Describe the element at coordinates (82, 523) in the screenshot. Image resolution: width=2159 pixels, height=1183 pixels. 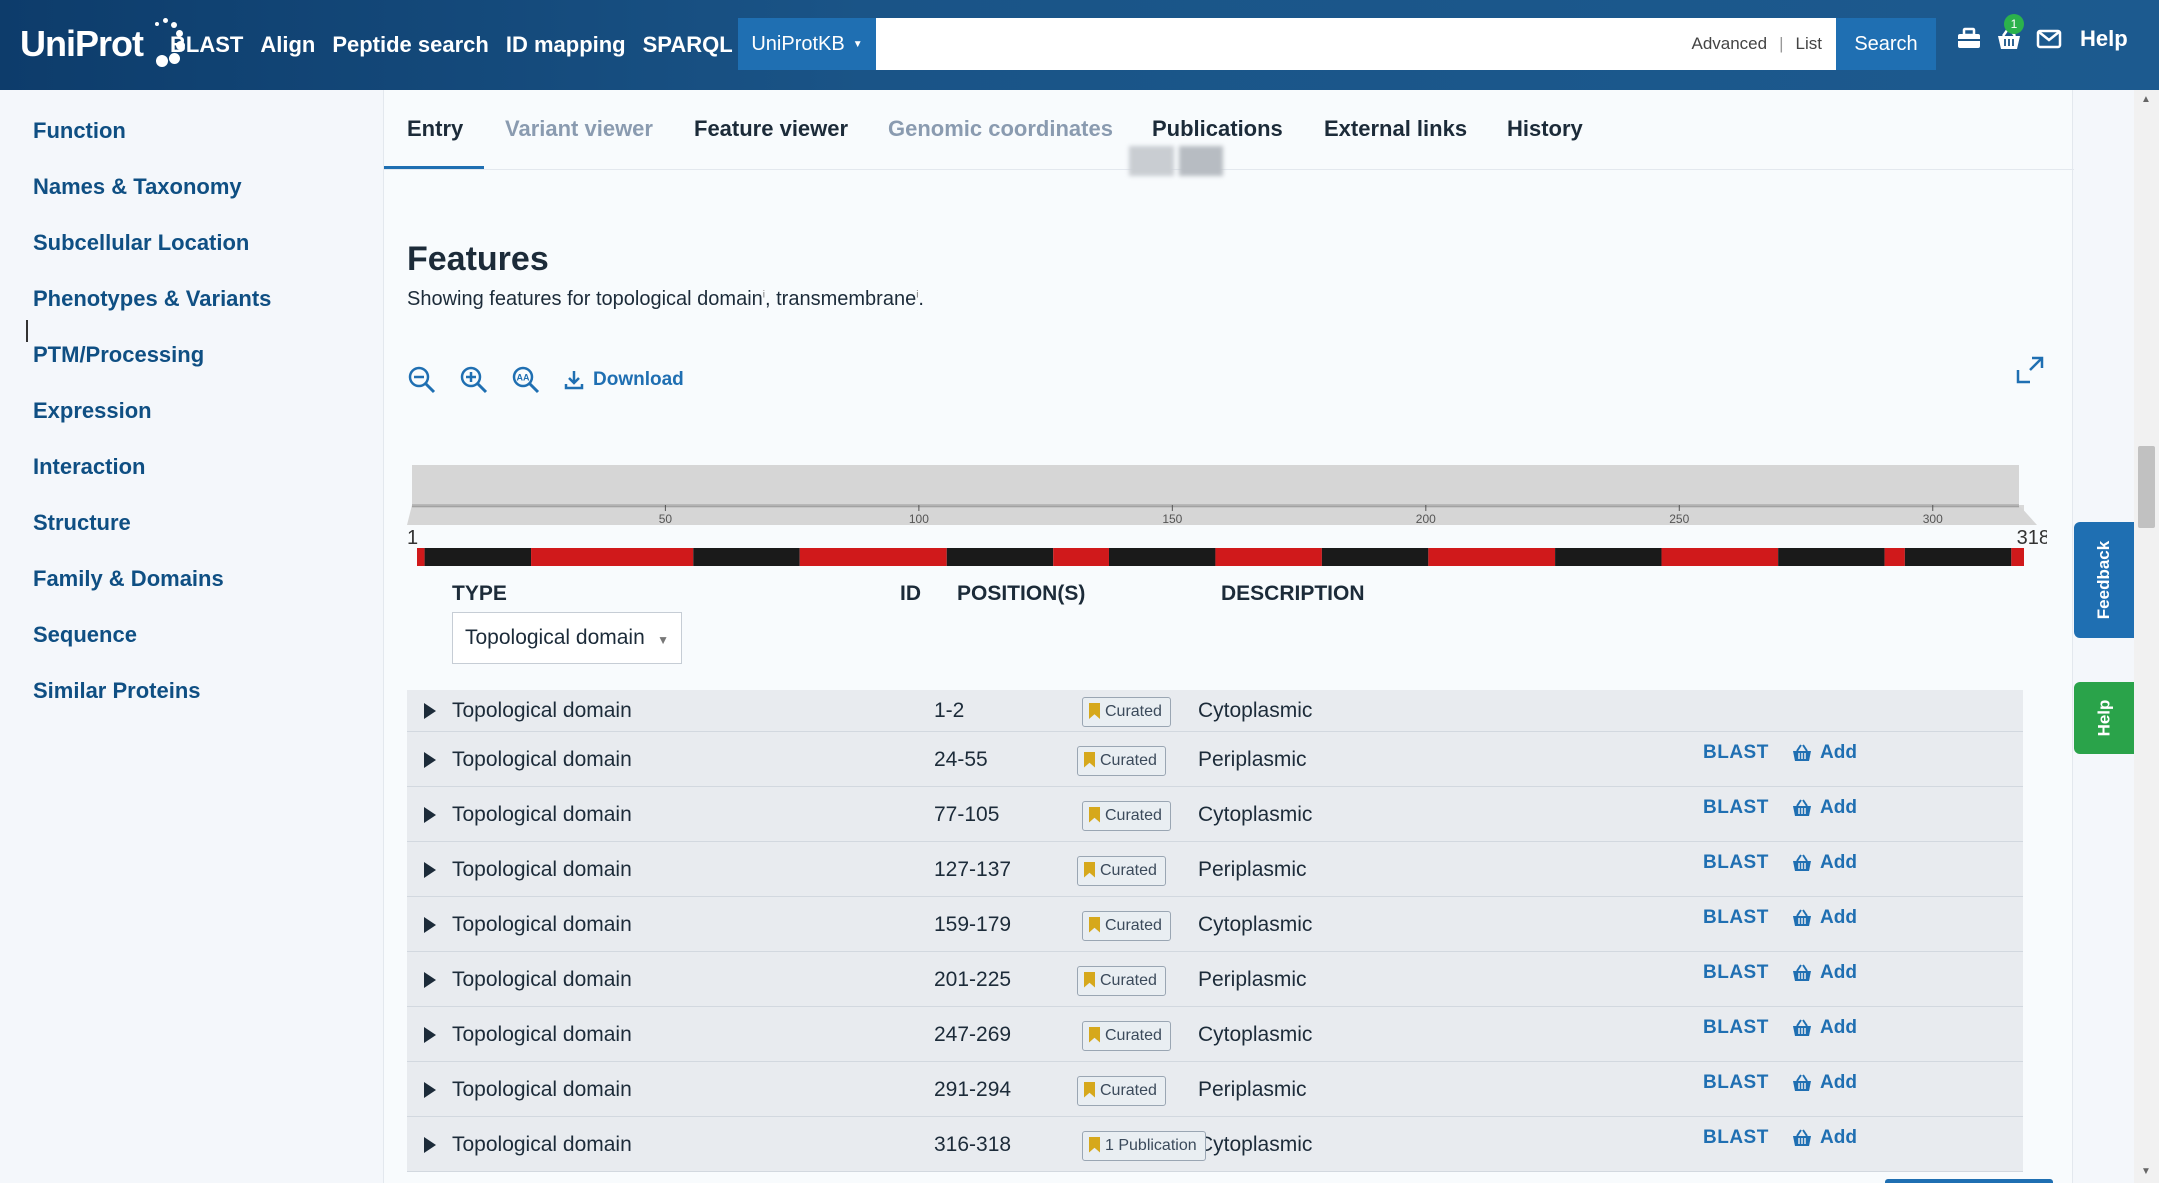
I see `sidebar-item-structure: Structure` at that location.